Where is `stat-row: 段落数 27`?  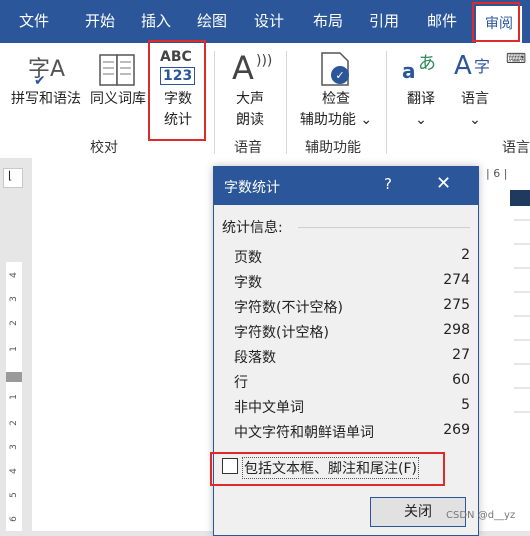
stat-row: 段落数 27 is located at coordinates (352, 359).